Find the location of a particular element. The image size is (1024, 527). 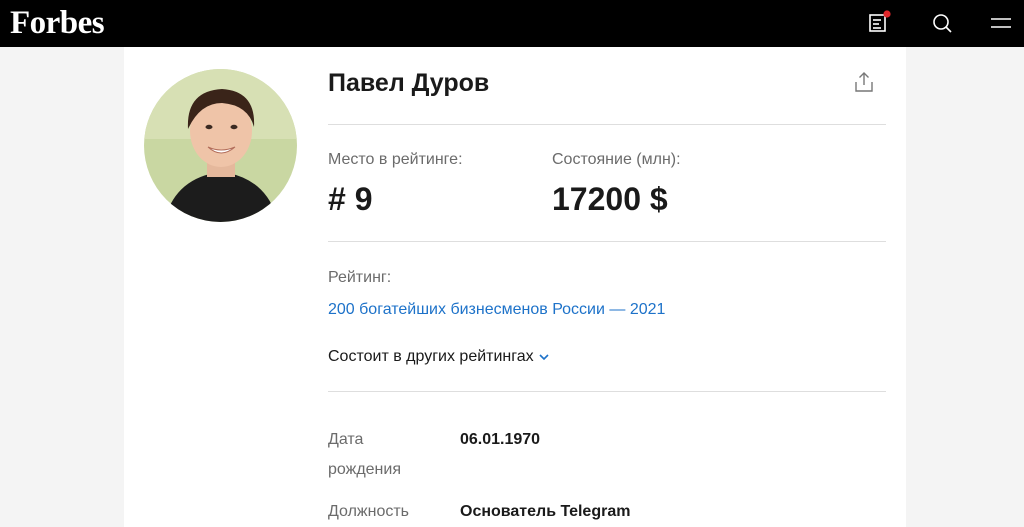

news-feed-icon is located at coordinates (880, 23).